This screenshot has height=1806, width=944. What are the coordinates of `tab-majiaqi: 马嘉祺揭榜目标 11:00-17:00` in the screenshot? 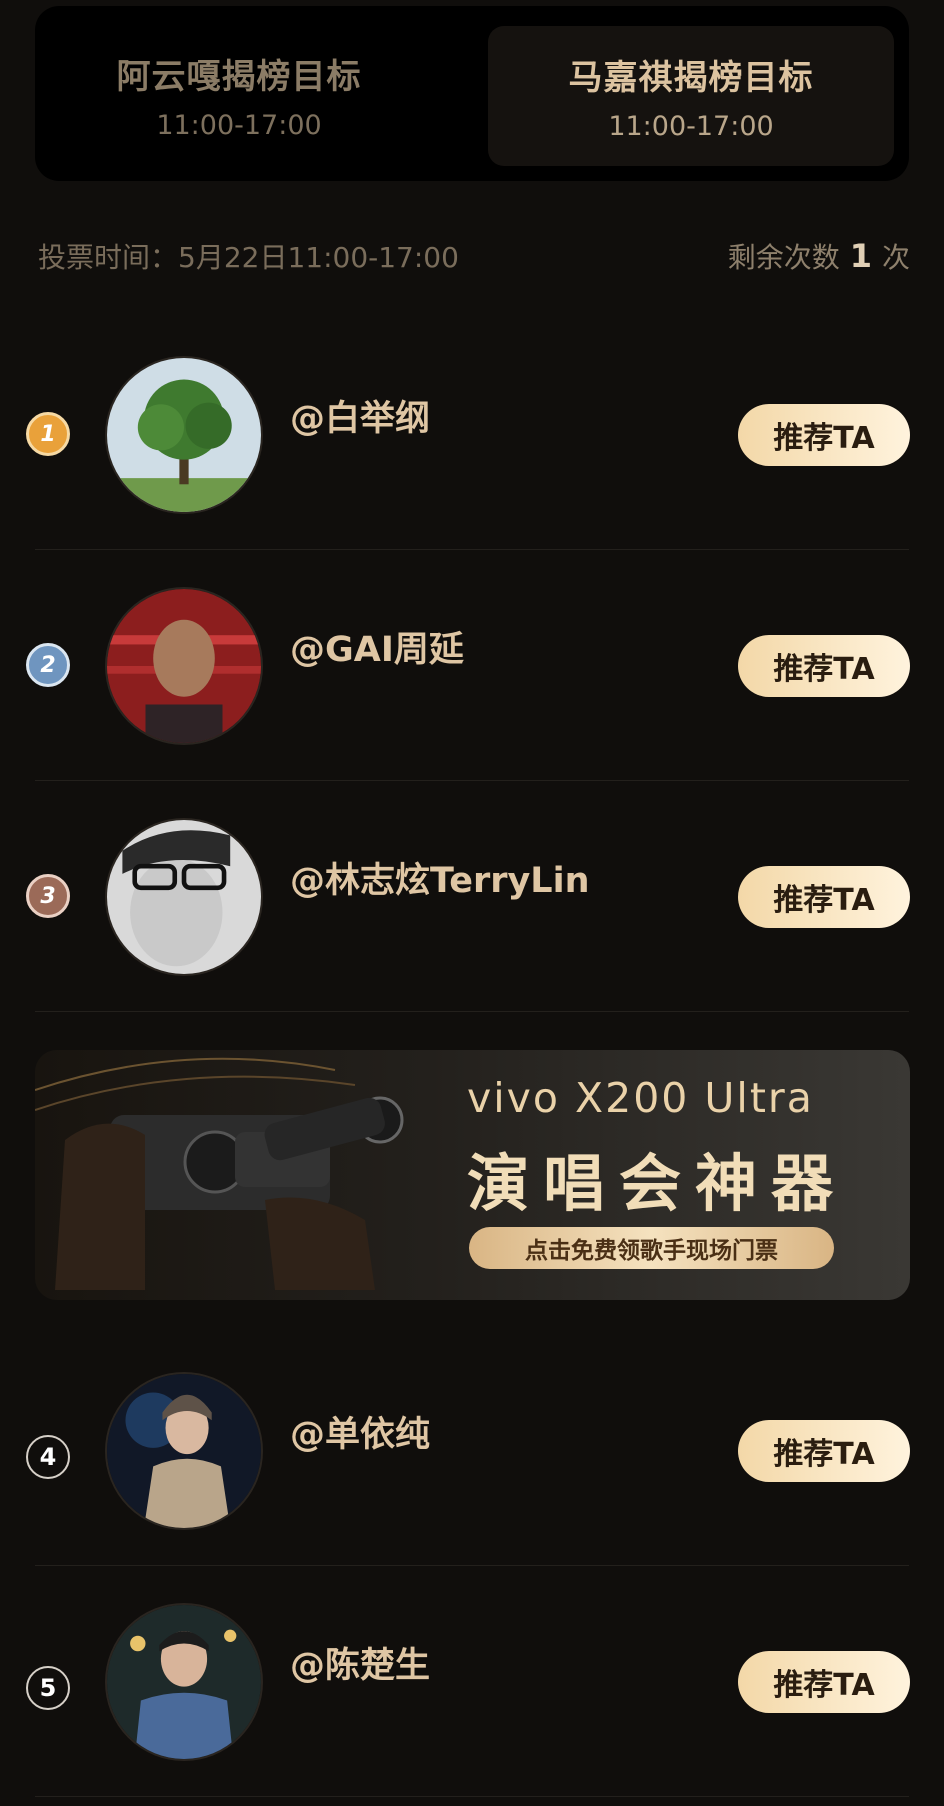 It's located at (691, 96).